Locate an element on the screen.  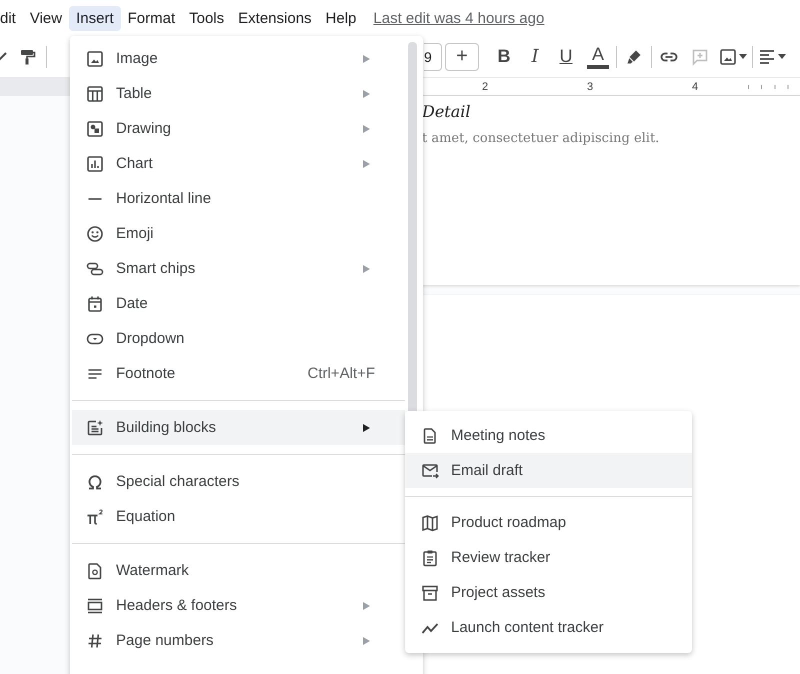
increase-size-button: + is located at coordinates (462, 56).